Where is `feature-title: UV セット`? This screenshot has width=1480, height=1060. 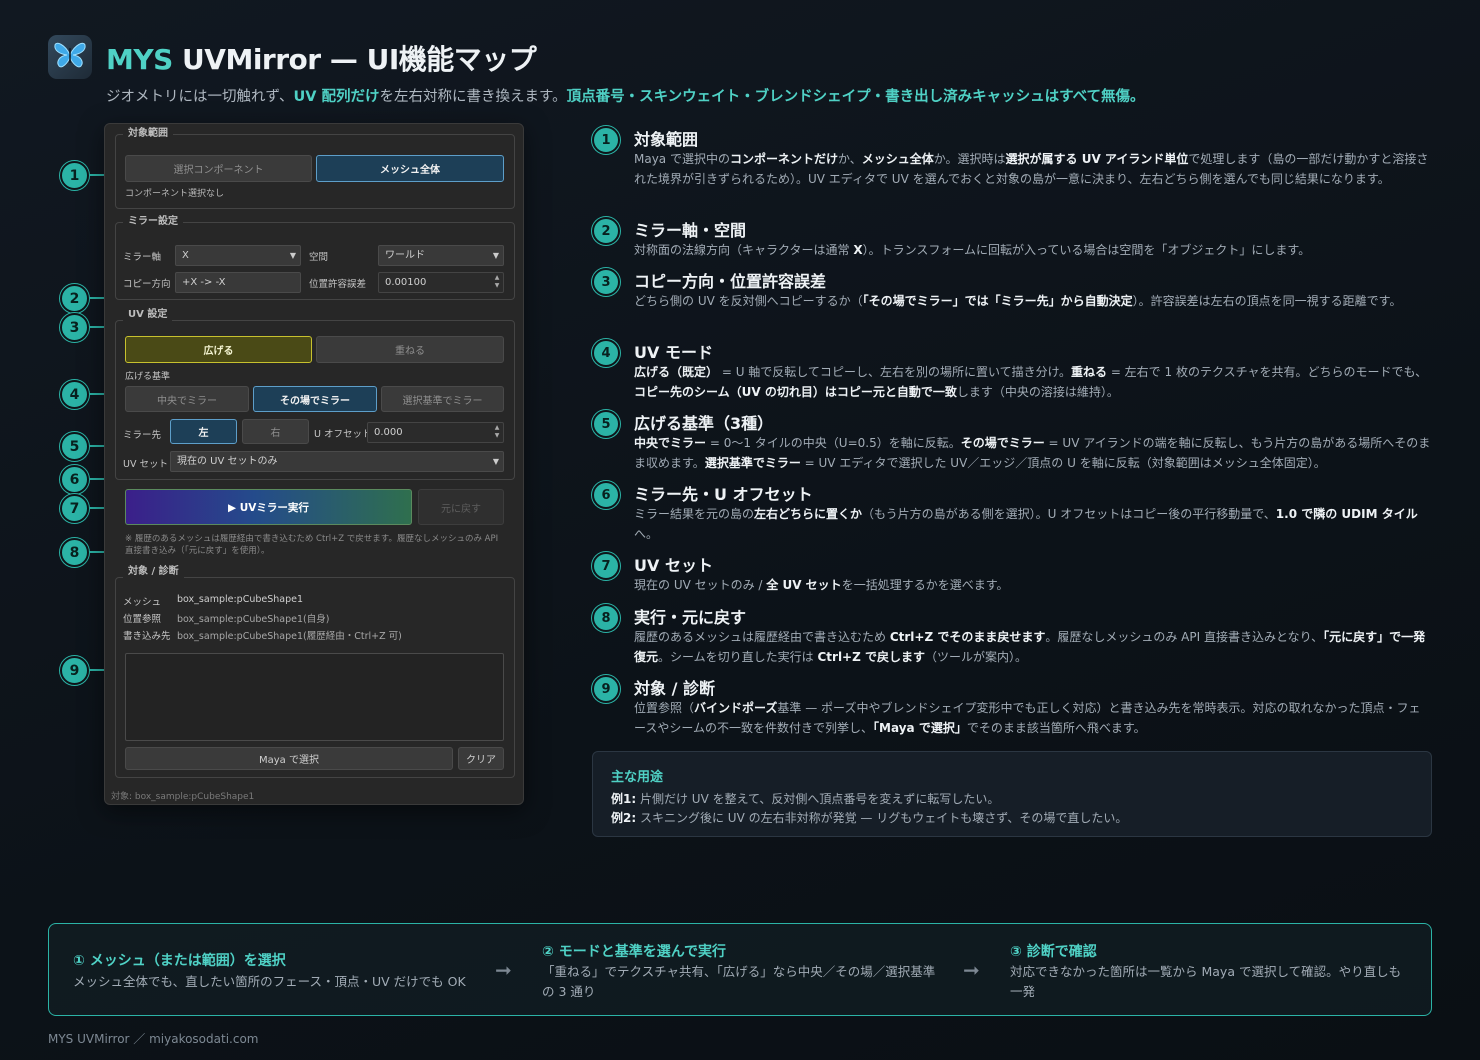
feature-title: UV セット is located at coordinates (673, 565).